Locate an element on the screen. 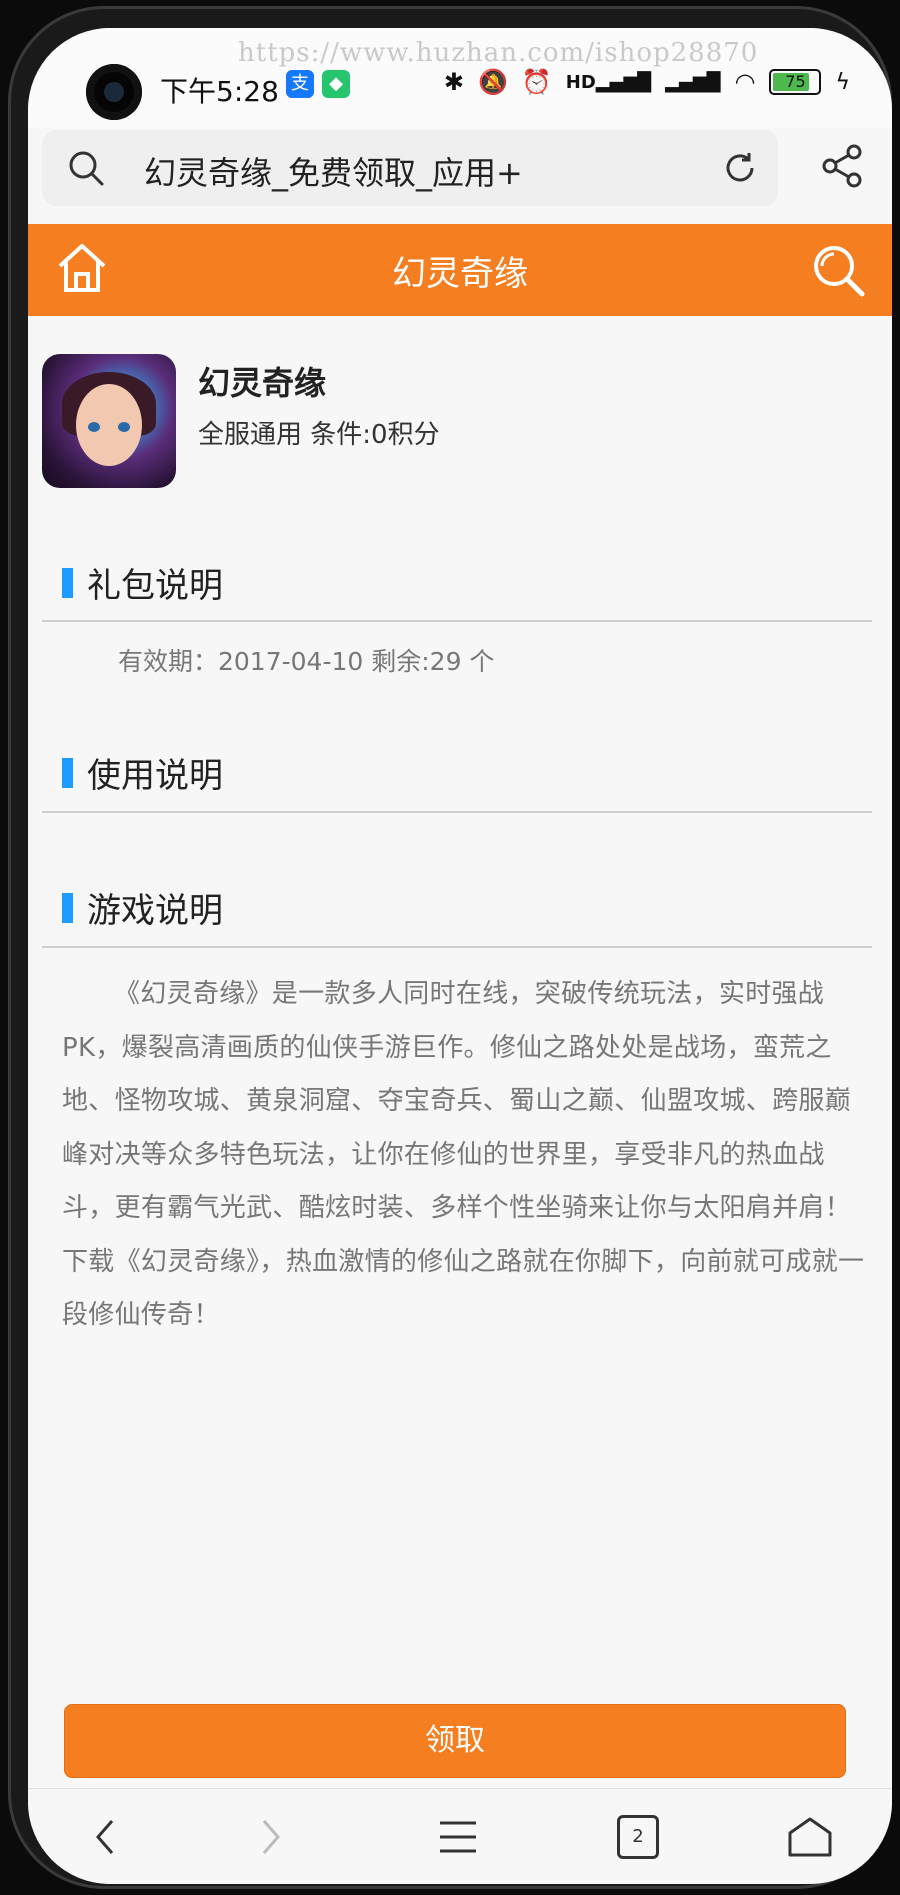 Image resolution: width=900 pixels, height=1895 pixels. status-time: 下午5:28 is located at coordinates (219, 91).